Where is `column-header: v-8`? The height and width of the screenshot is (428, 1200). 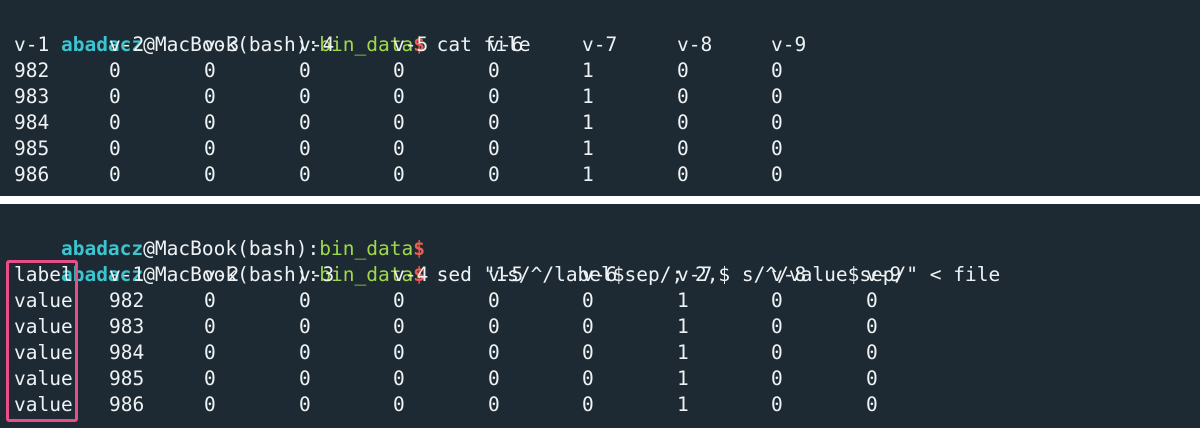 column-header: v-8 is located at coordinates (695, 44).